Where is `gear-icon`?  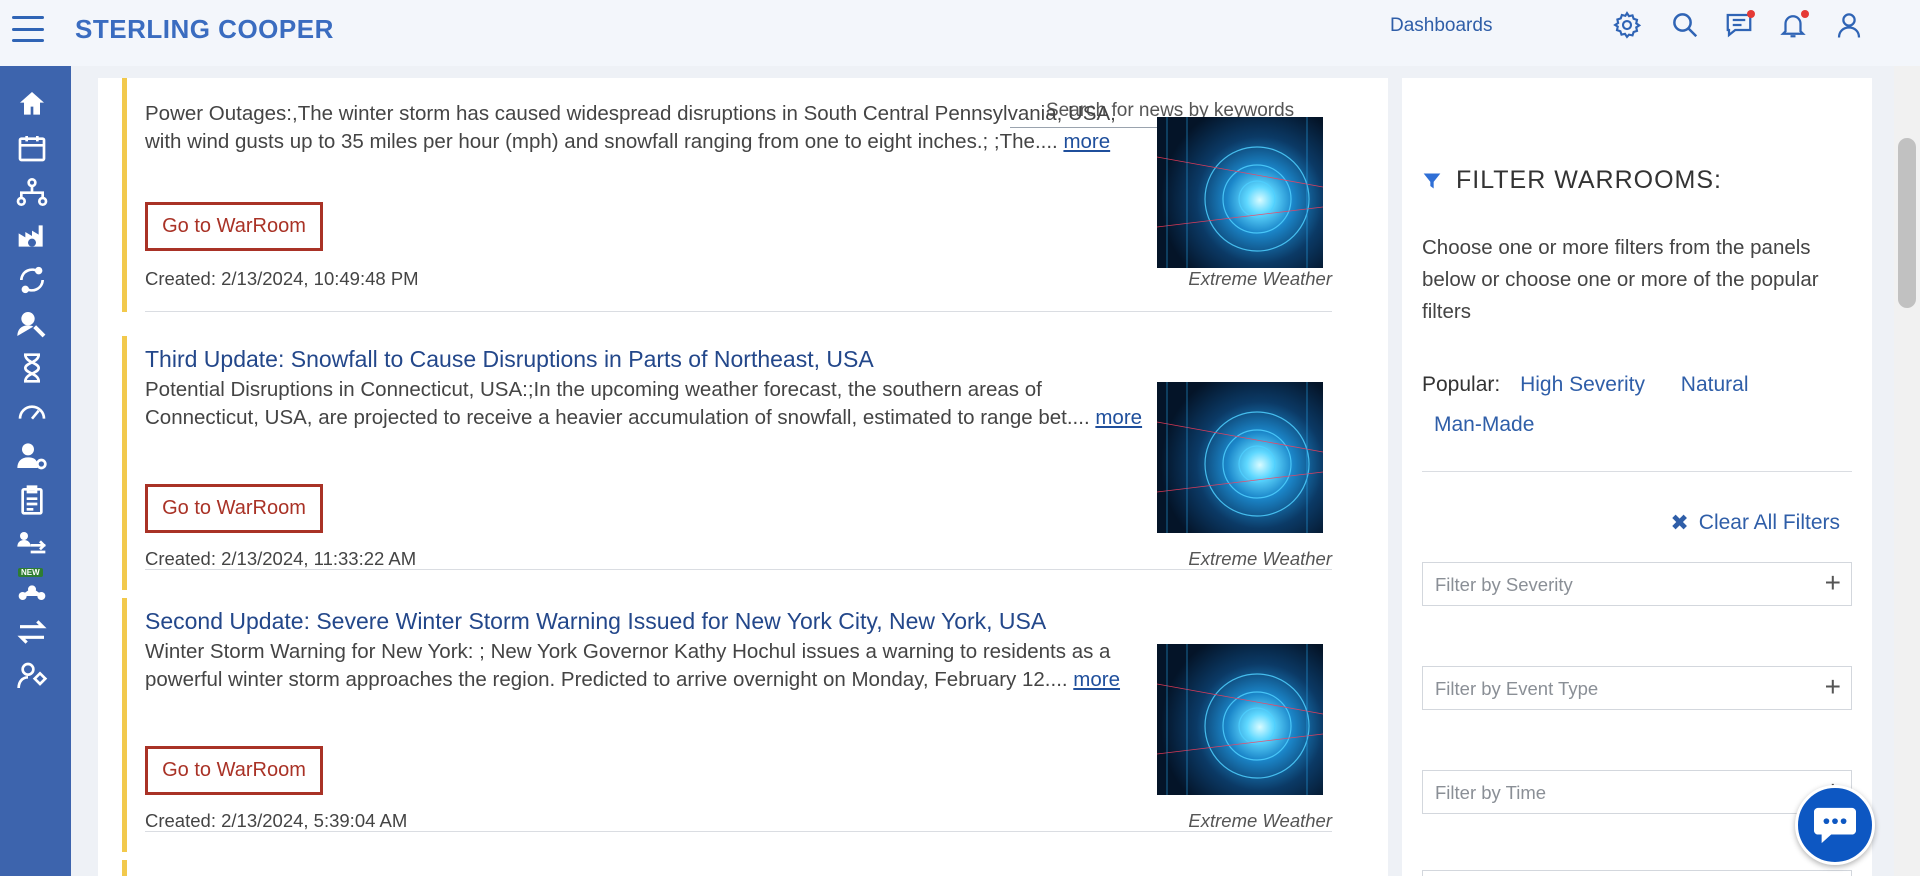 gear-icon is located at coordinates (1627, 25).